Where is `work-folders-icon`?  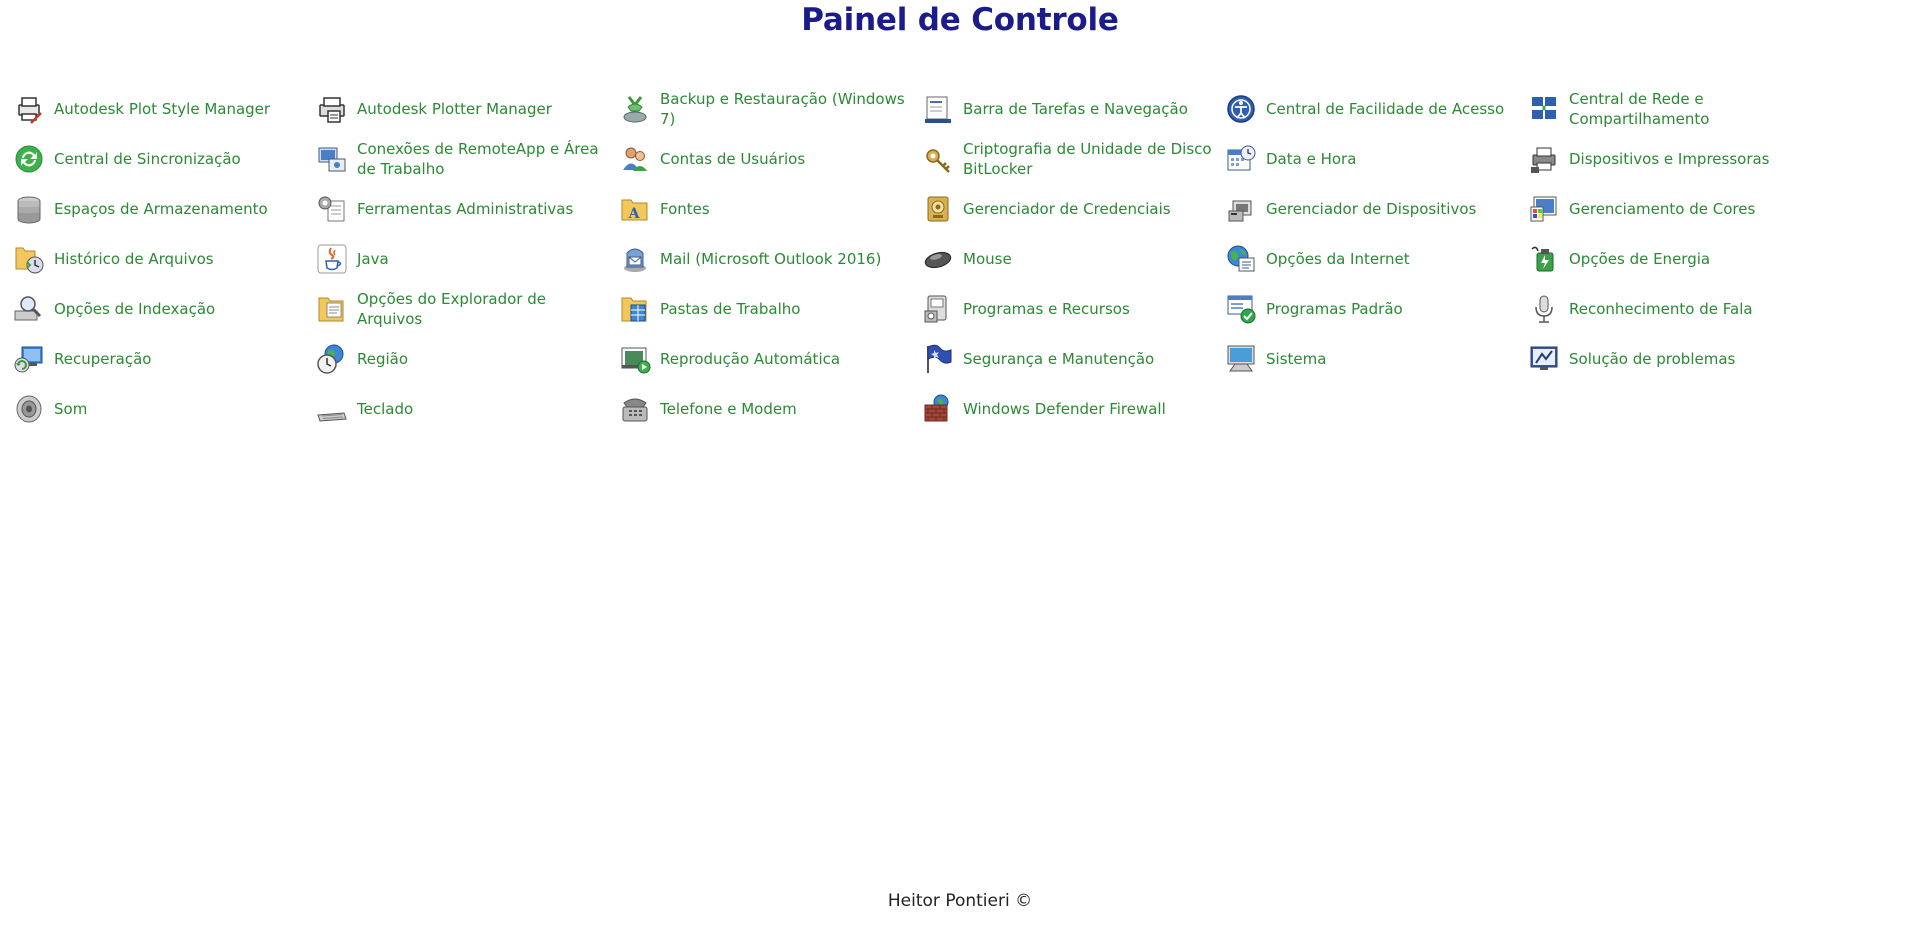
work-folders-icon is located at coordinates (635, 309).